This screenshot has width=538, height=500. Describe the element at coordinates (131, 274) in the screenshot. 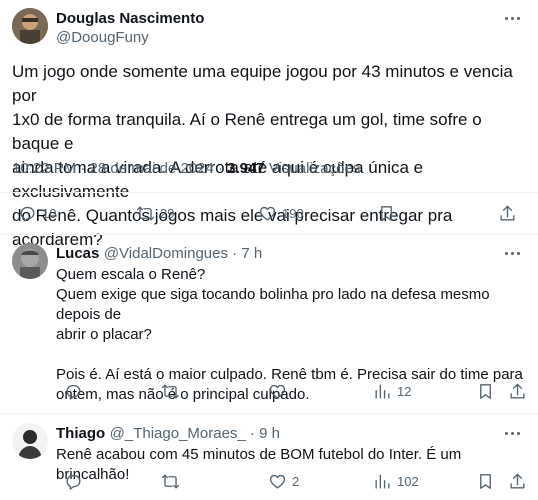

I see `reply-text-line: Quem escala o Renê?` at that location.